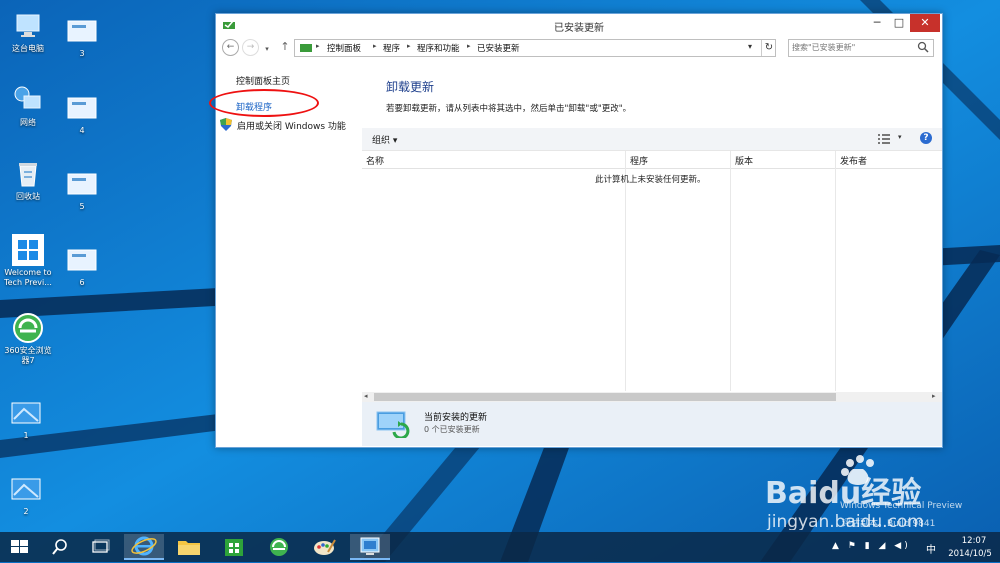  I want to click on view-options-icon, so click(884, 138).